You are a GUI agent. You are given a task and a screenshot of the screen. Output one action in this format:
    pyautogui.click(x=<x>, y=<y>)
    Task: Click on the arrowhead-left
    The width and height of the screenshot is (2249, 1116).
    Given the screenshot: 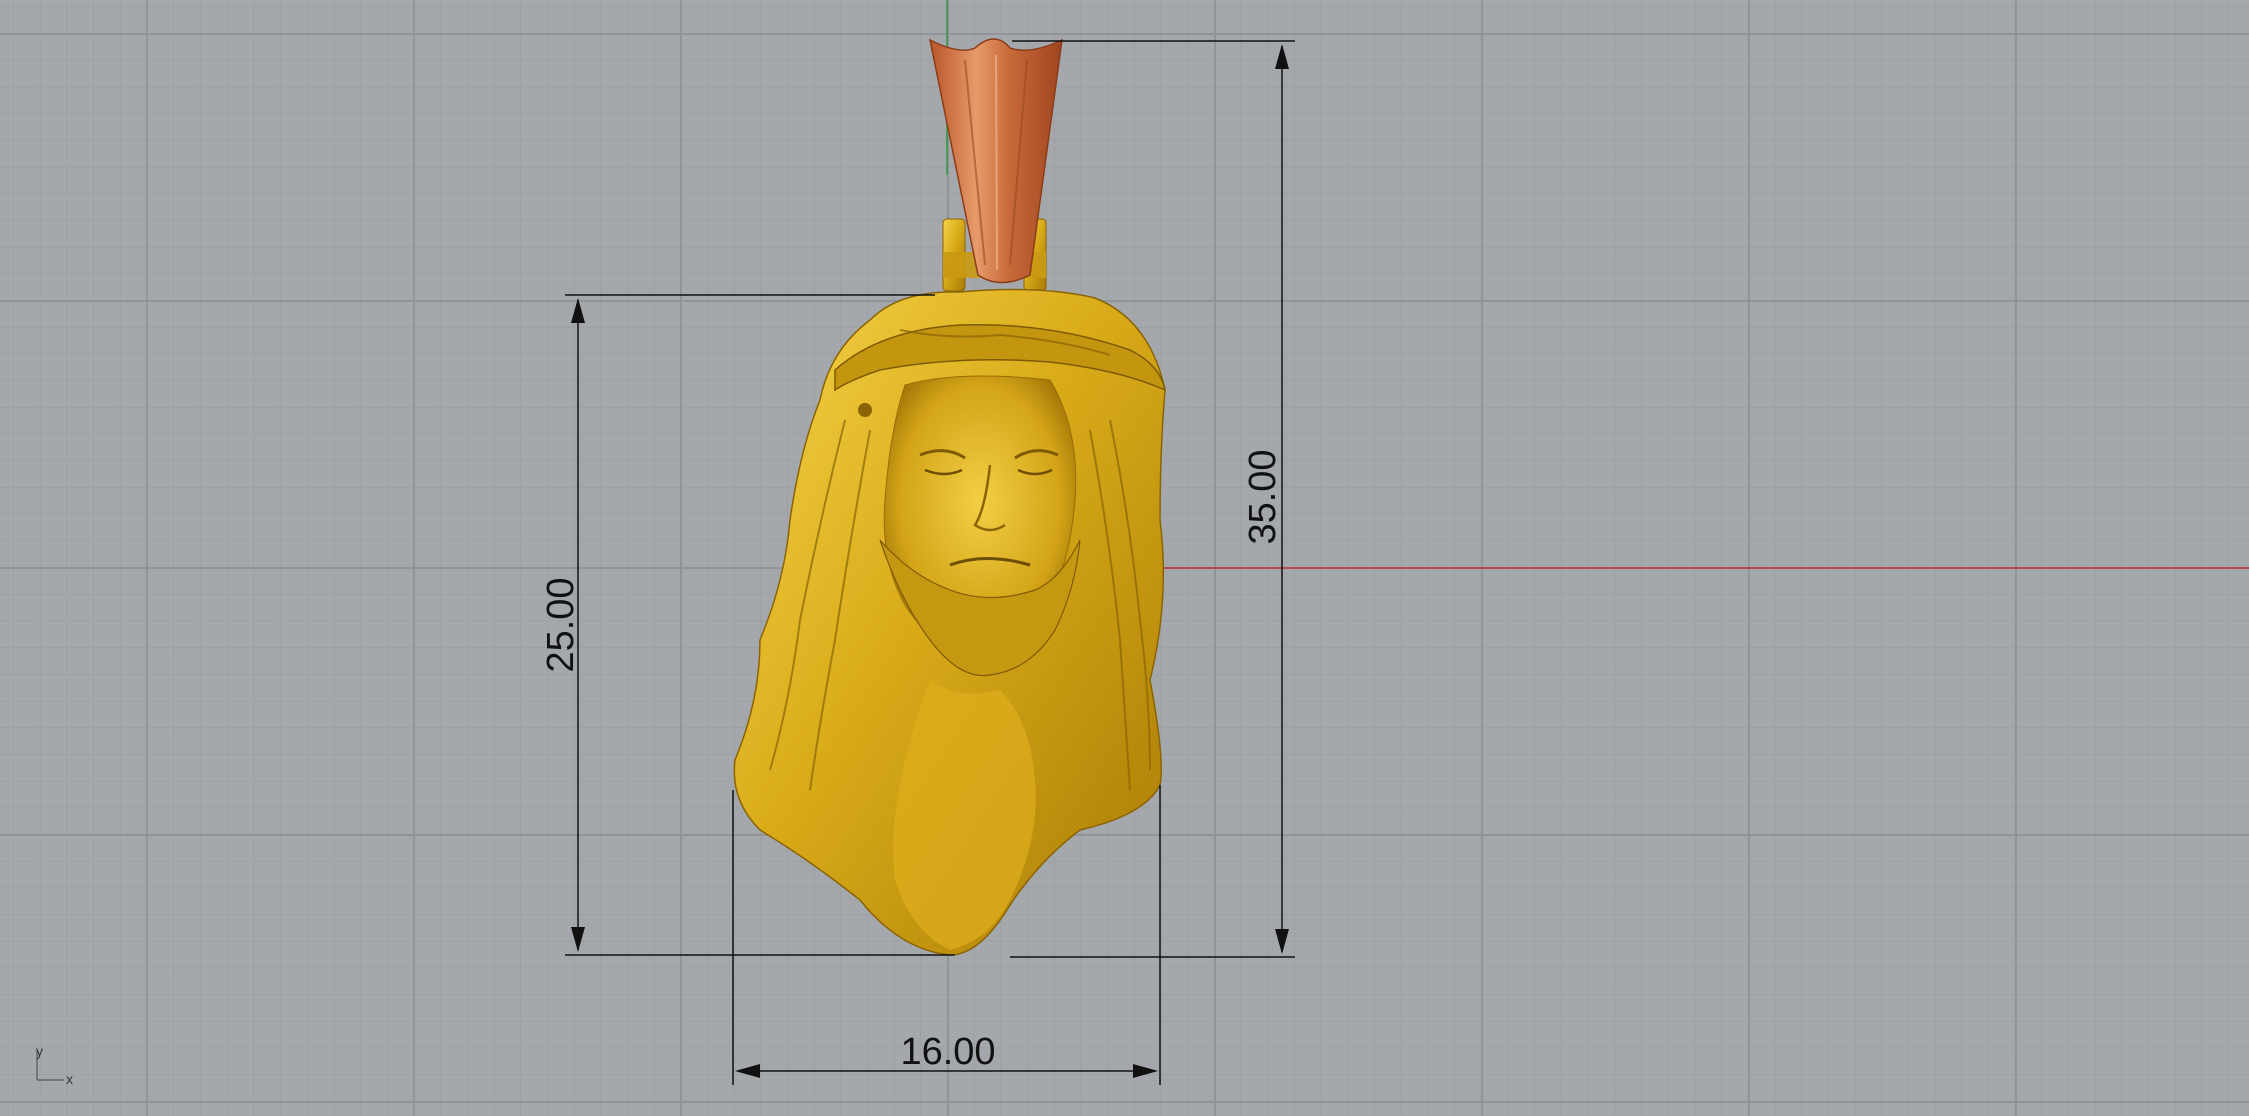 What is the action you would take?
    pyautogui.click(x=747, y=1071)
    